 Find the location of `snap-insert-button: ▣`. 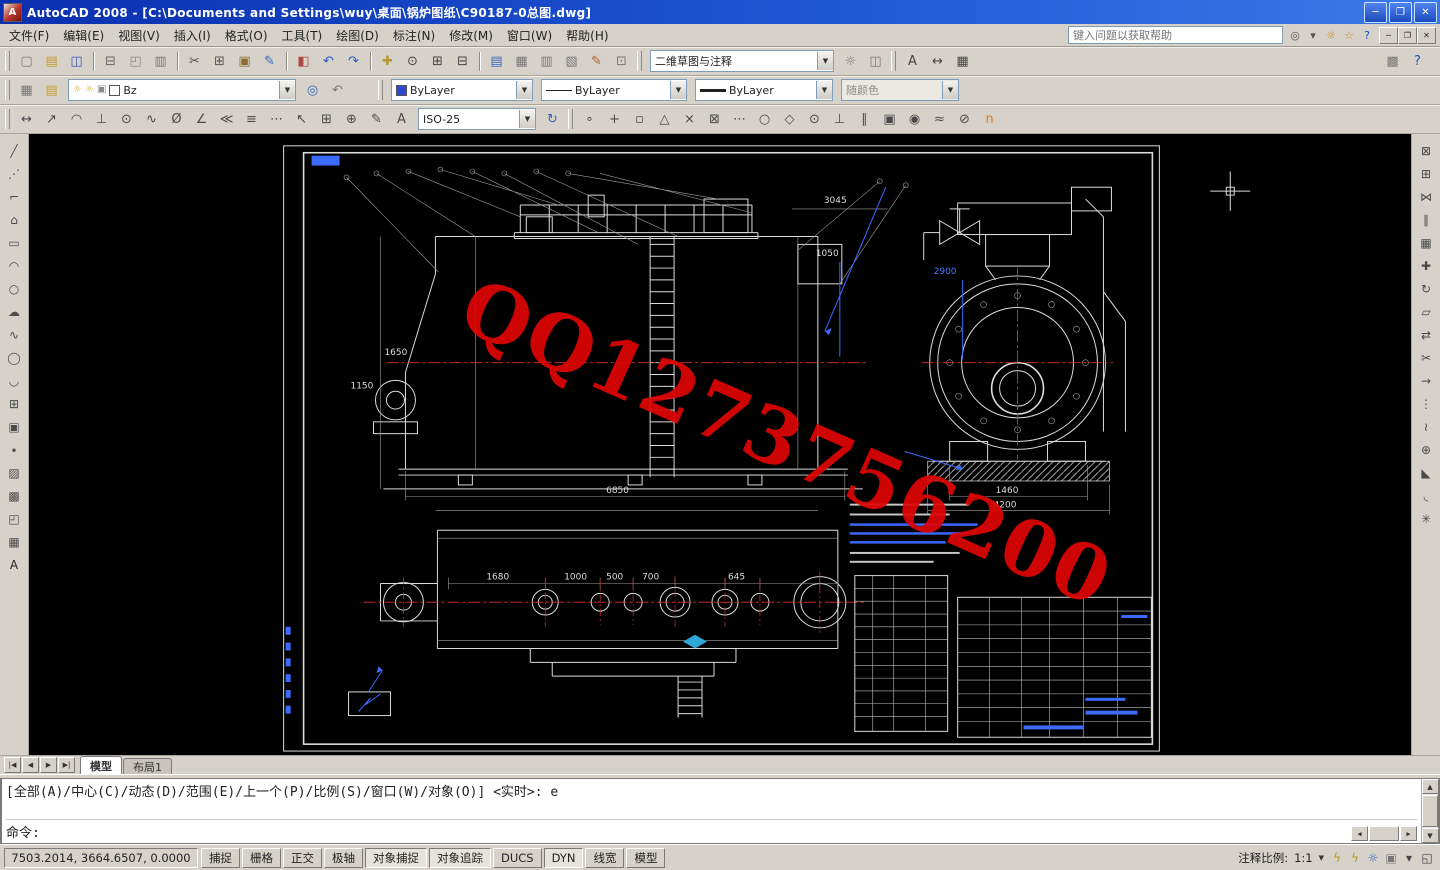

snap-insert-button: ▣ is located at coordinates (889, 119).